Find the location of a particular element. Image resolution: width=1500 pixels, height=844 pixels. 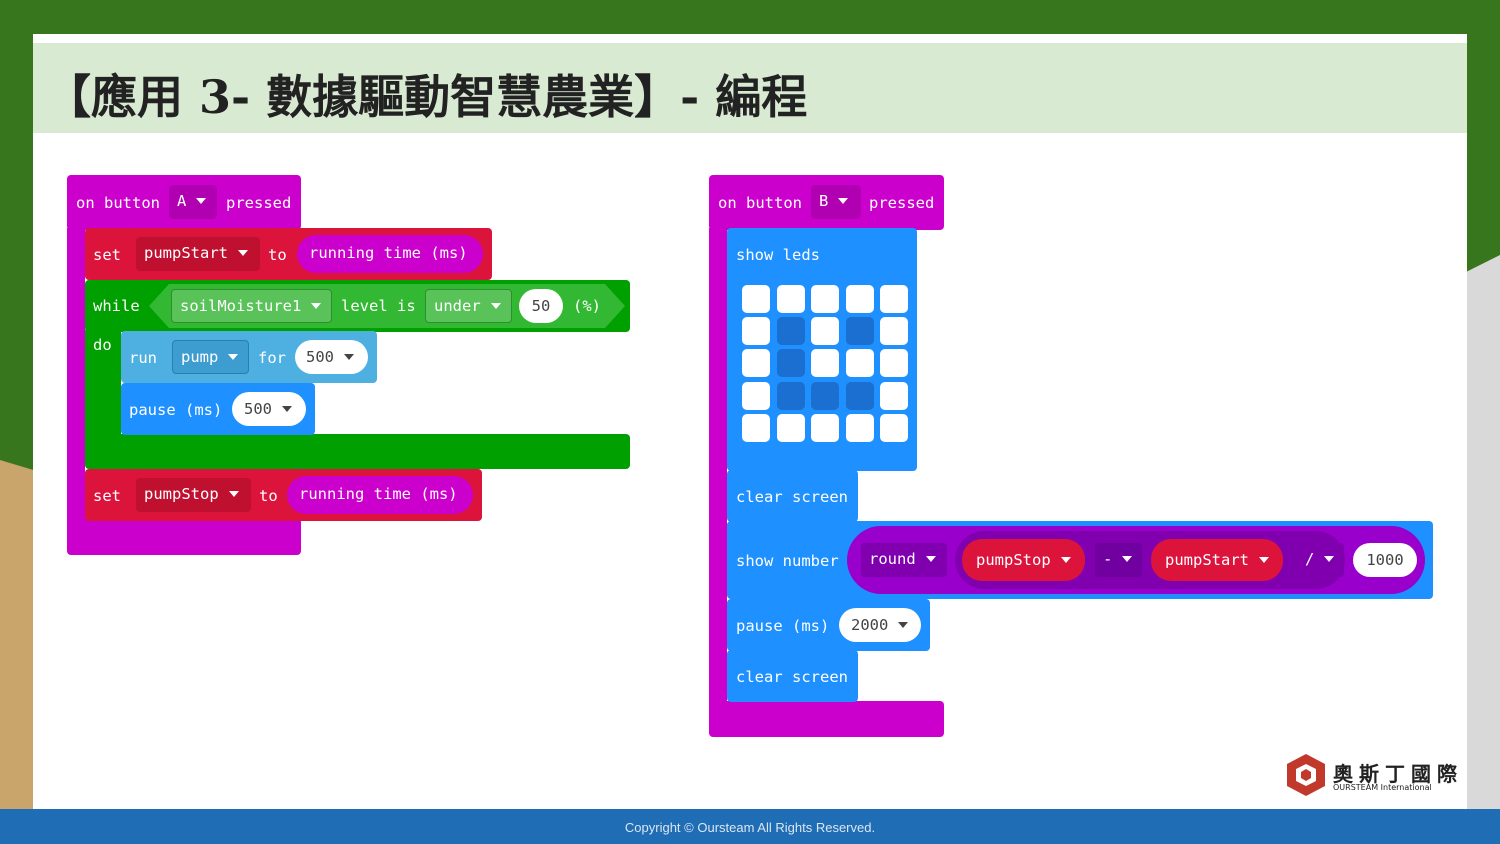

for-label: for is located at coordinates (272, 358).